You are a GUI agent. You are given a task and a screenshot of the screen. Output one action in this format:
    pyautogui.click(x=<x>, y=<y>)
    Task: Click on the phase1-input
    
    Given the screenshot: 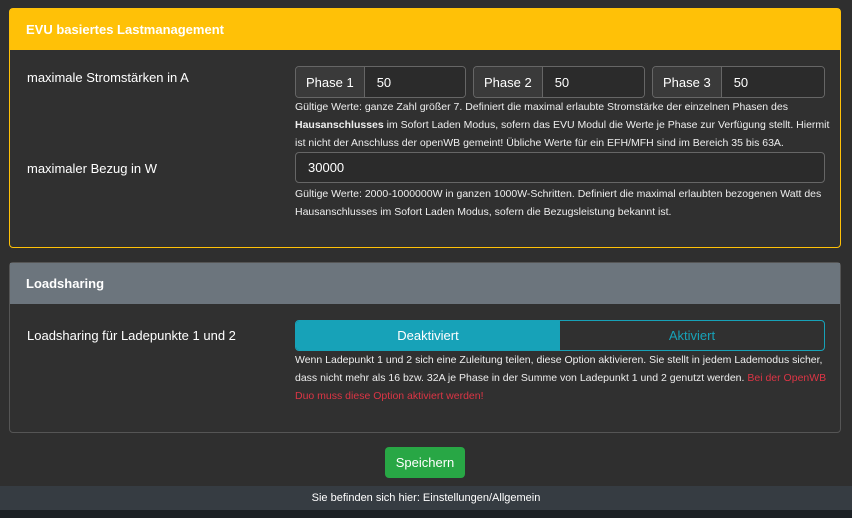 What is the action you would take?
    pyautogui.click(x=414, y=82)
    